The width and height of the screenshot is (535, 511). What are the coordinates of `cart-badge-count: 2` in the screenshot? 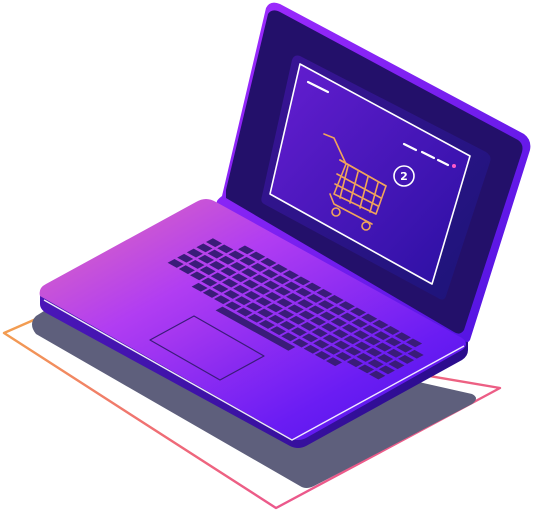 It's located at (404, 176).